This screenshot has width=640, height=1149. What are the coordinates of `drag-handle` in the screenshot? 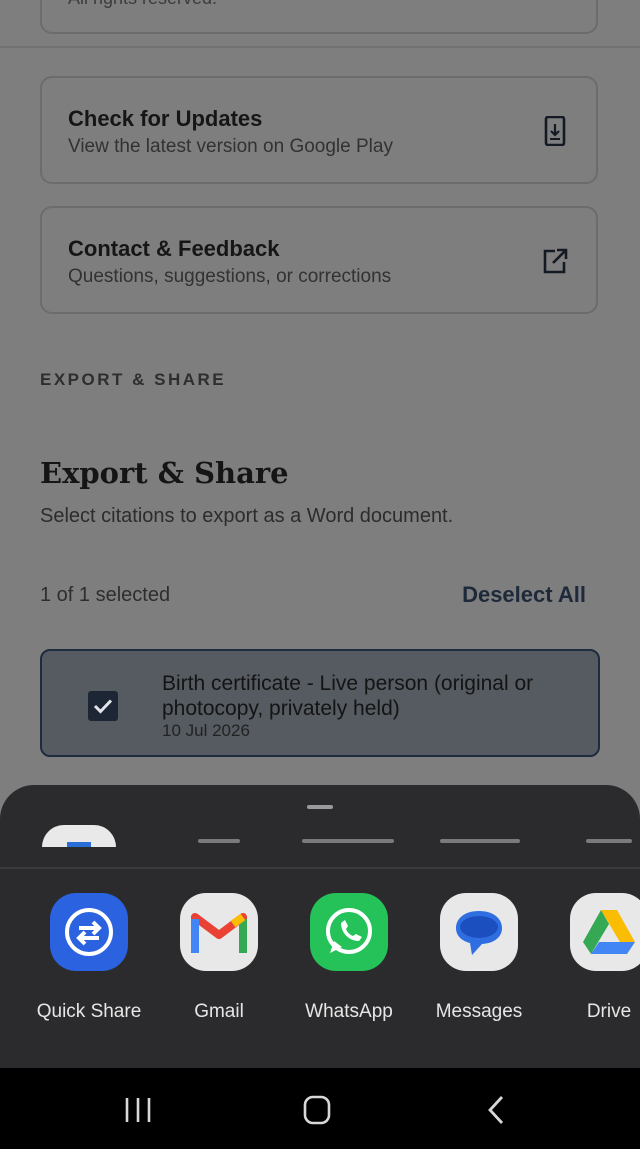 It's located at (320, 807).